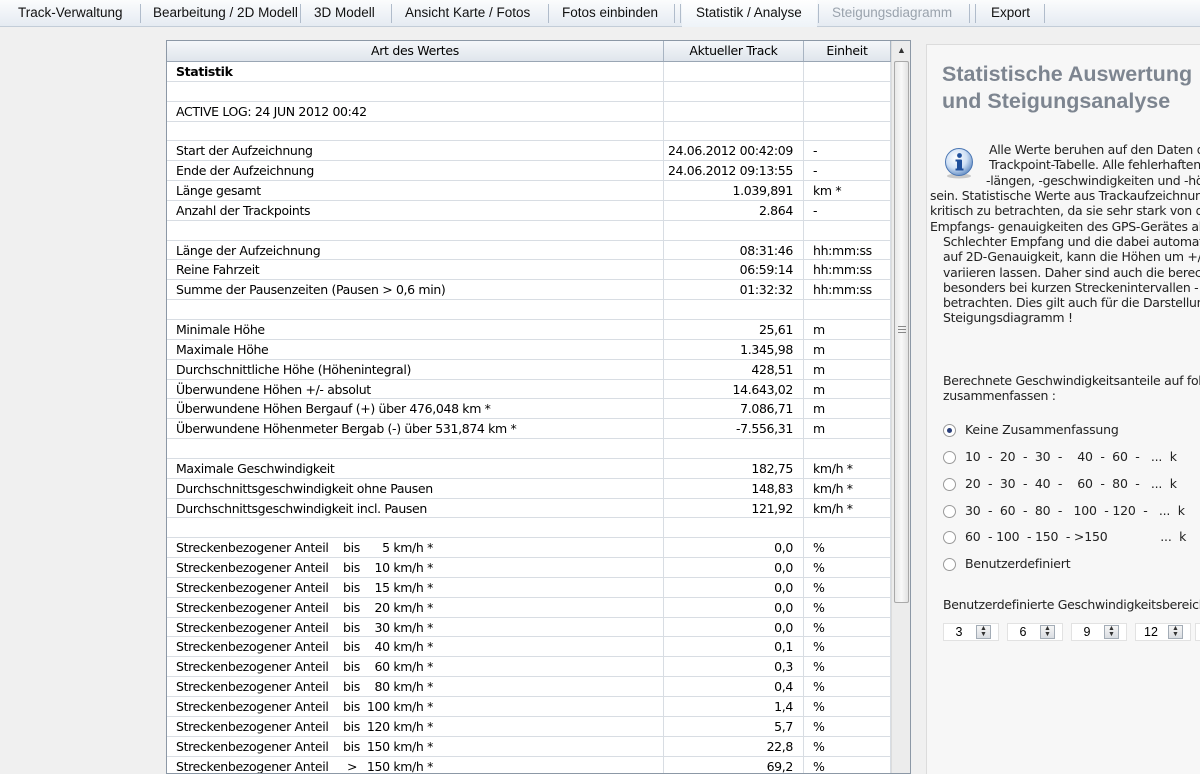  What do you see at coordinates (1087, 632) in the screenshot?
I see `spinner-value: 9` at bounding box center [1087, 632].